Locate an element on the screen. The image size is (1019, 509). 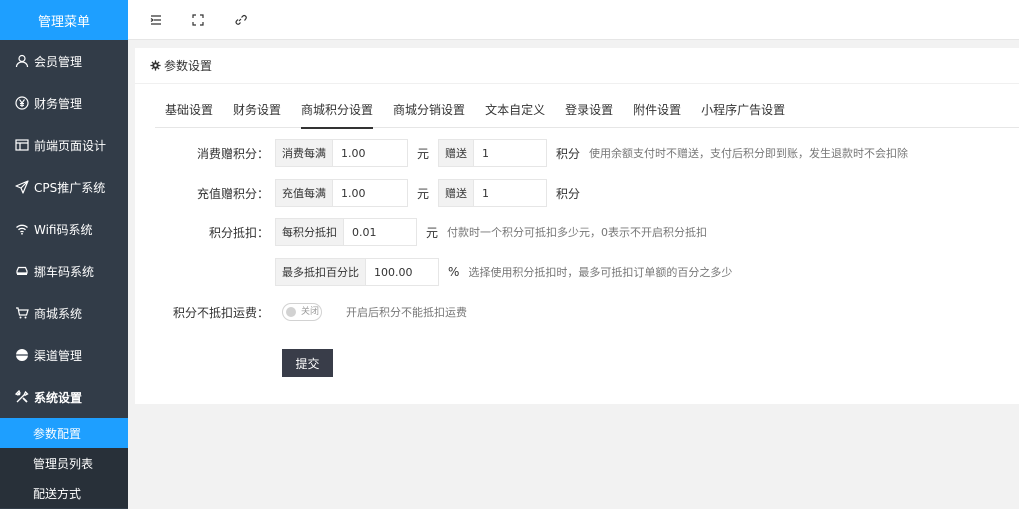
menu-fold-icon is located at coordinates (156, 20).